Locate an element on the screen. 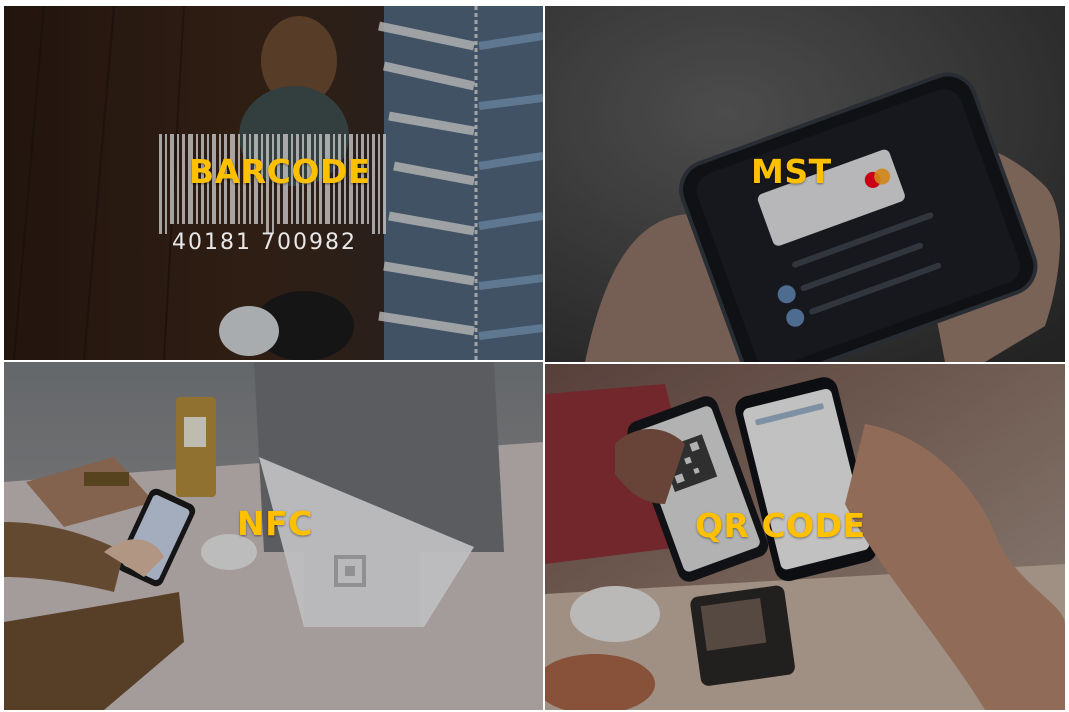 The image size is (1069, 712). qr-code-label: QR CODE is located at coordinates (780, 525).